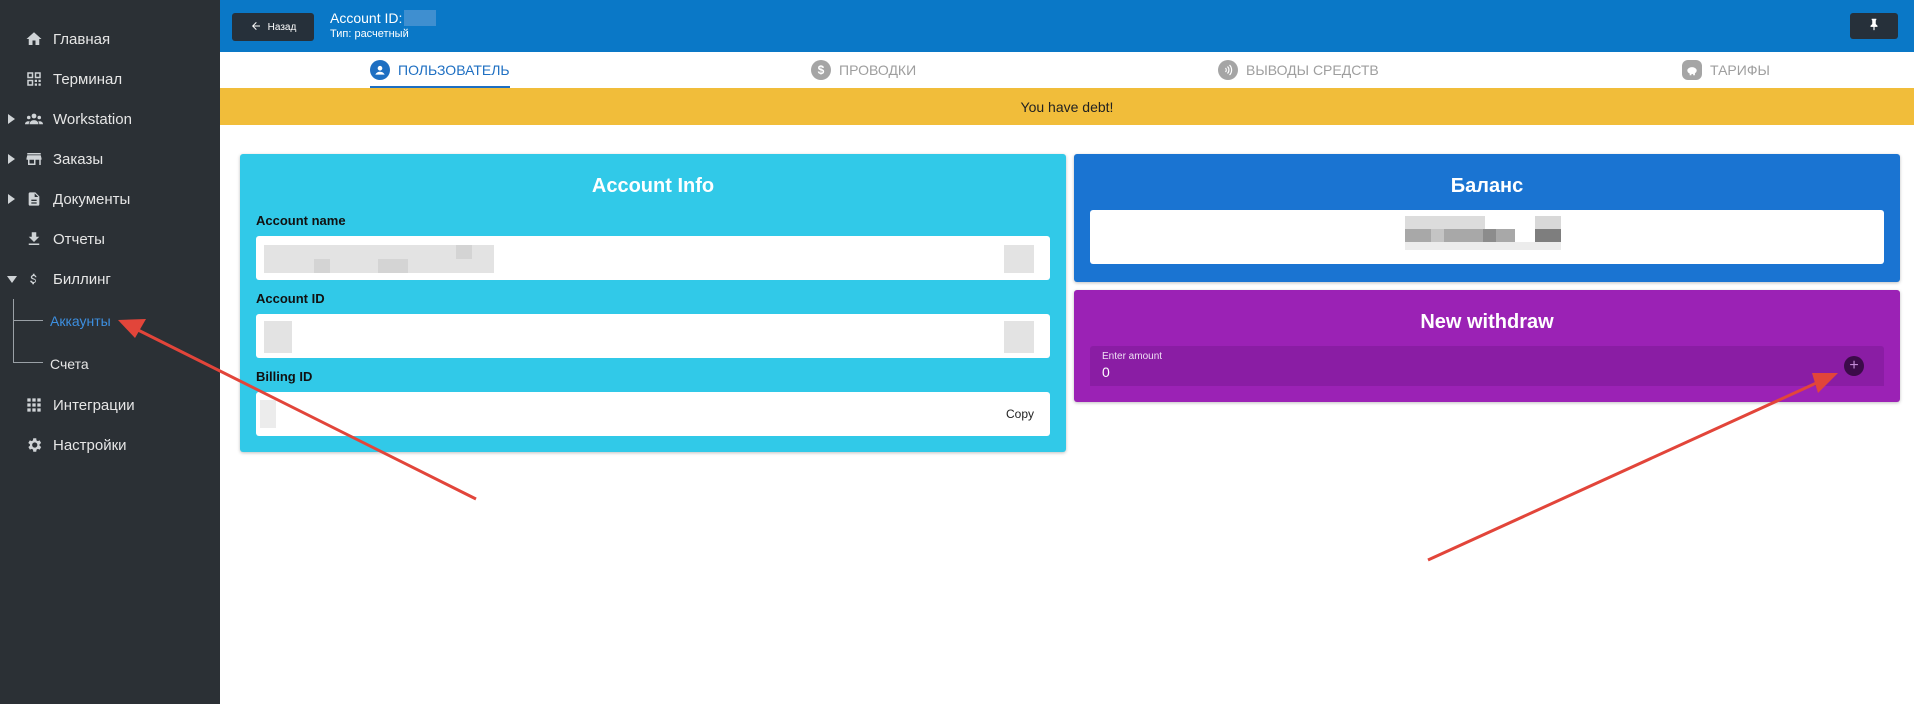 The width and height of the screenshot is (1914, 704). Describe the element at coordinates (1854, 366) in the screenshot. I see `plus-circle-icon: +` at that location.